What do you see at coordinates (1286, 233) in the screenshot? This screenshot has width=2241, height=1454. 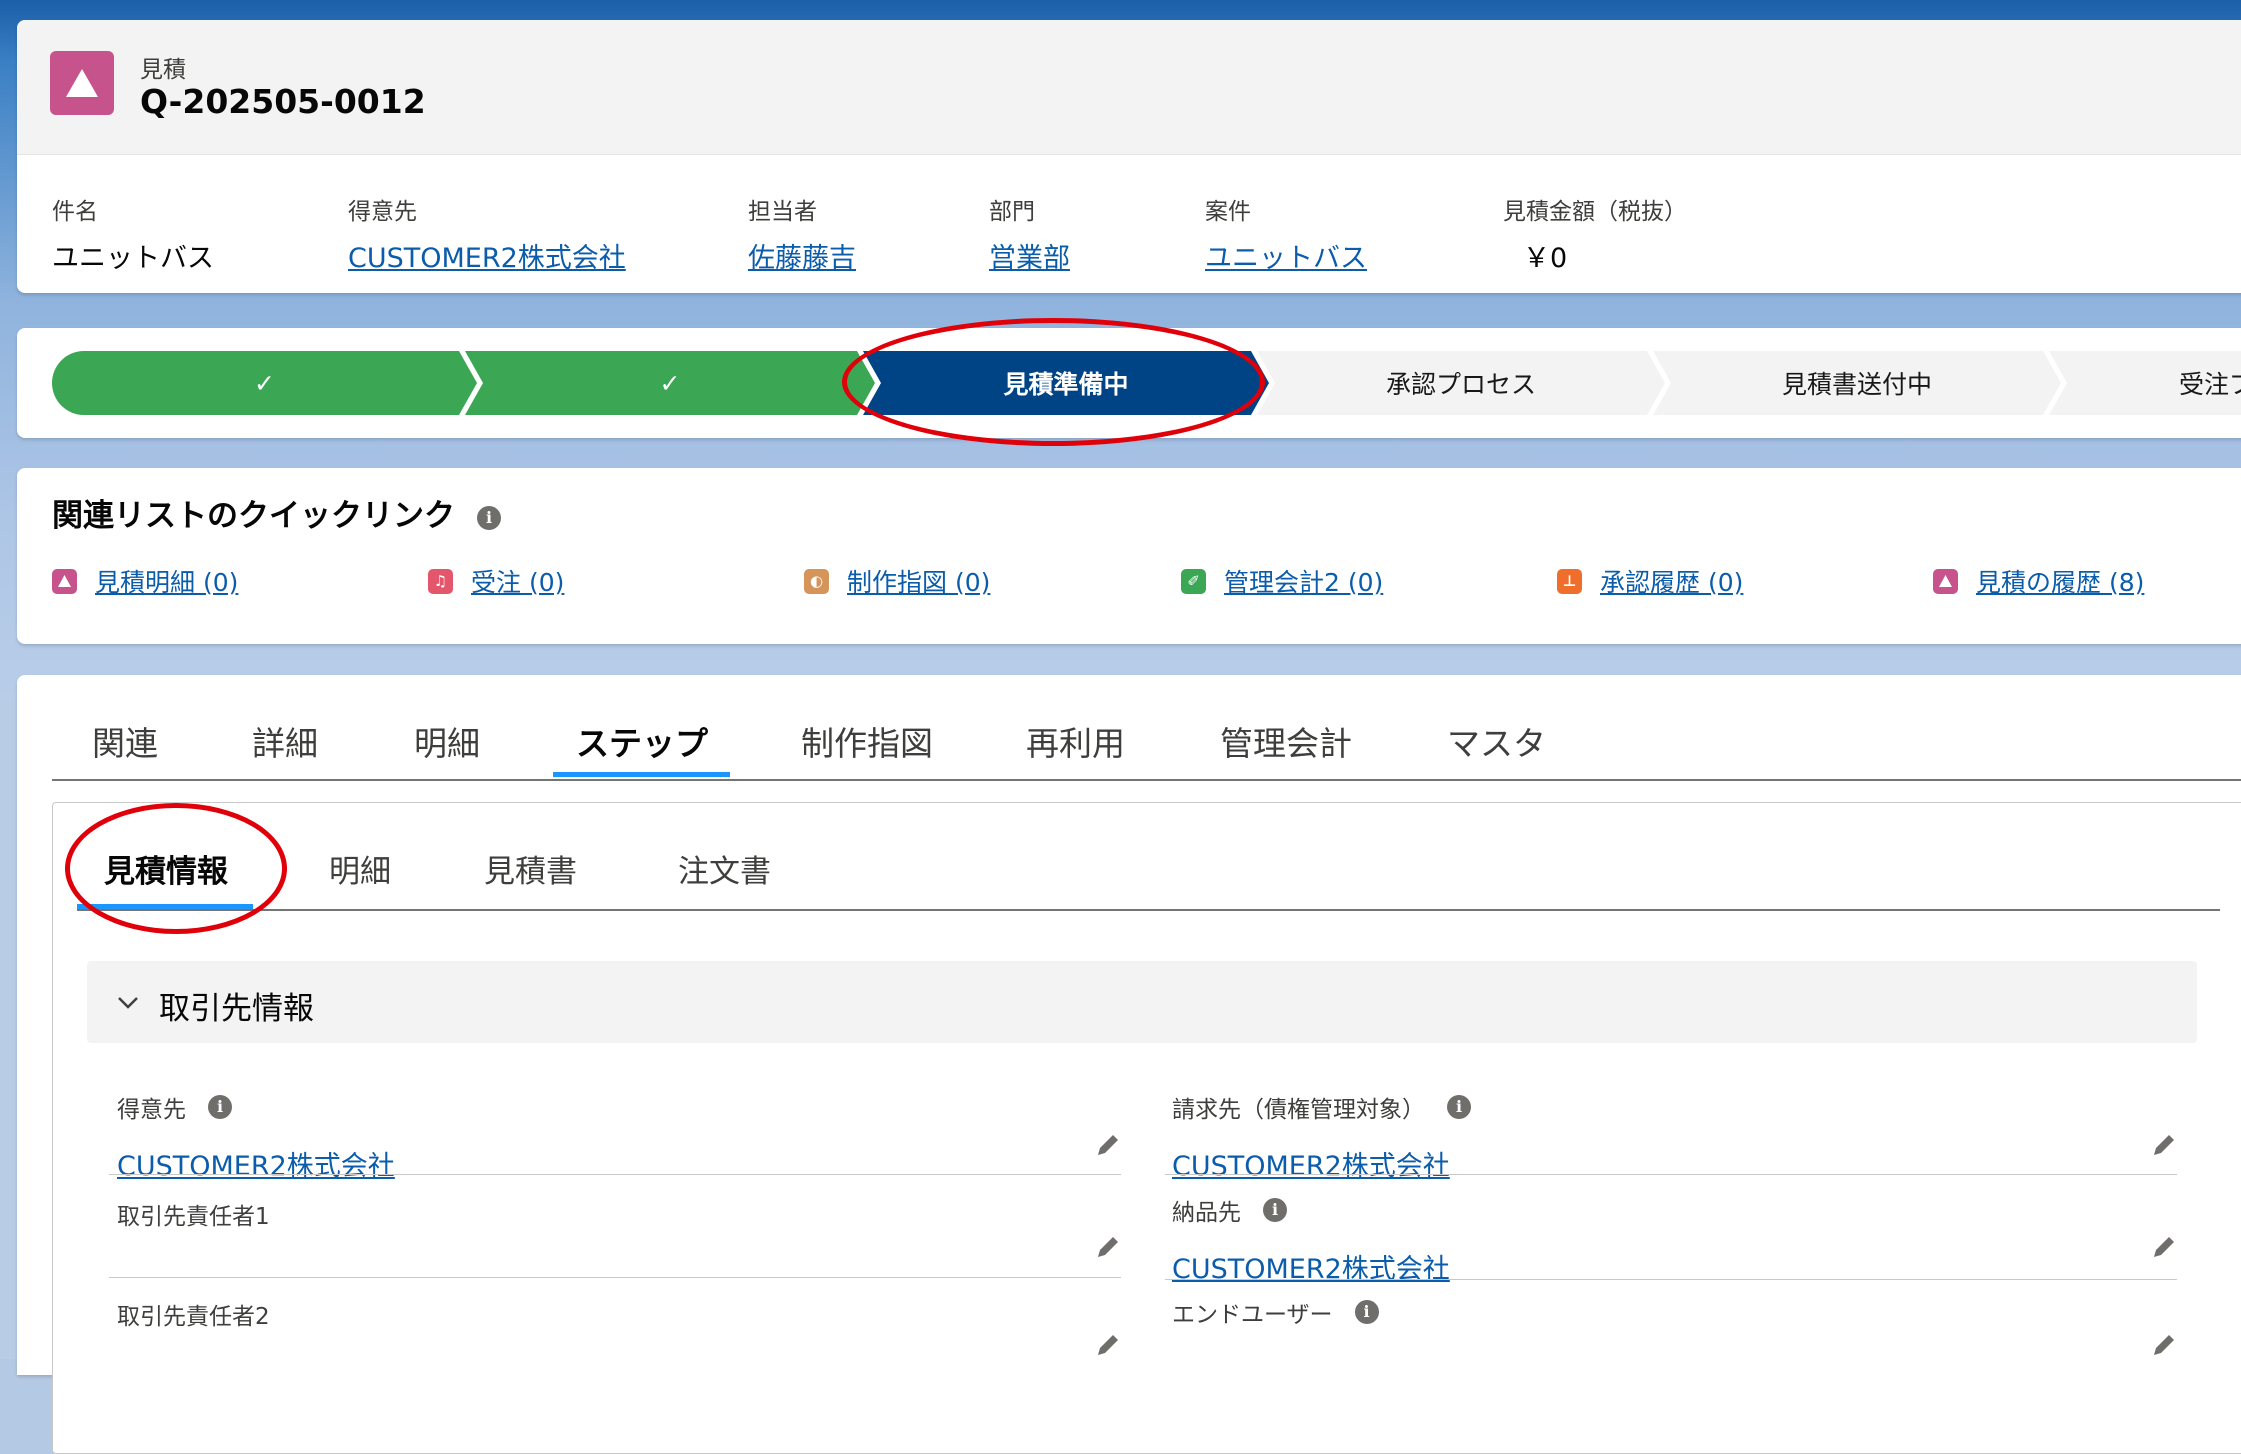 I see `header-field-case: 案件 ユニットバス` at bounding box center [1286, 233].